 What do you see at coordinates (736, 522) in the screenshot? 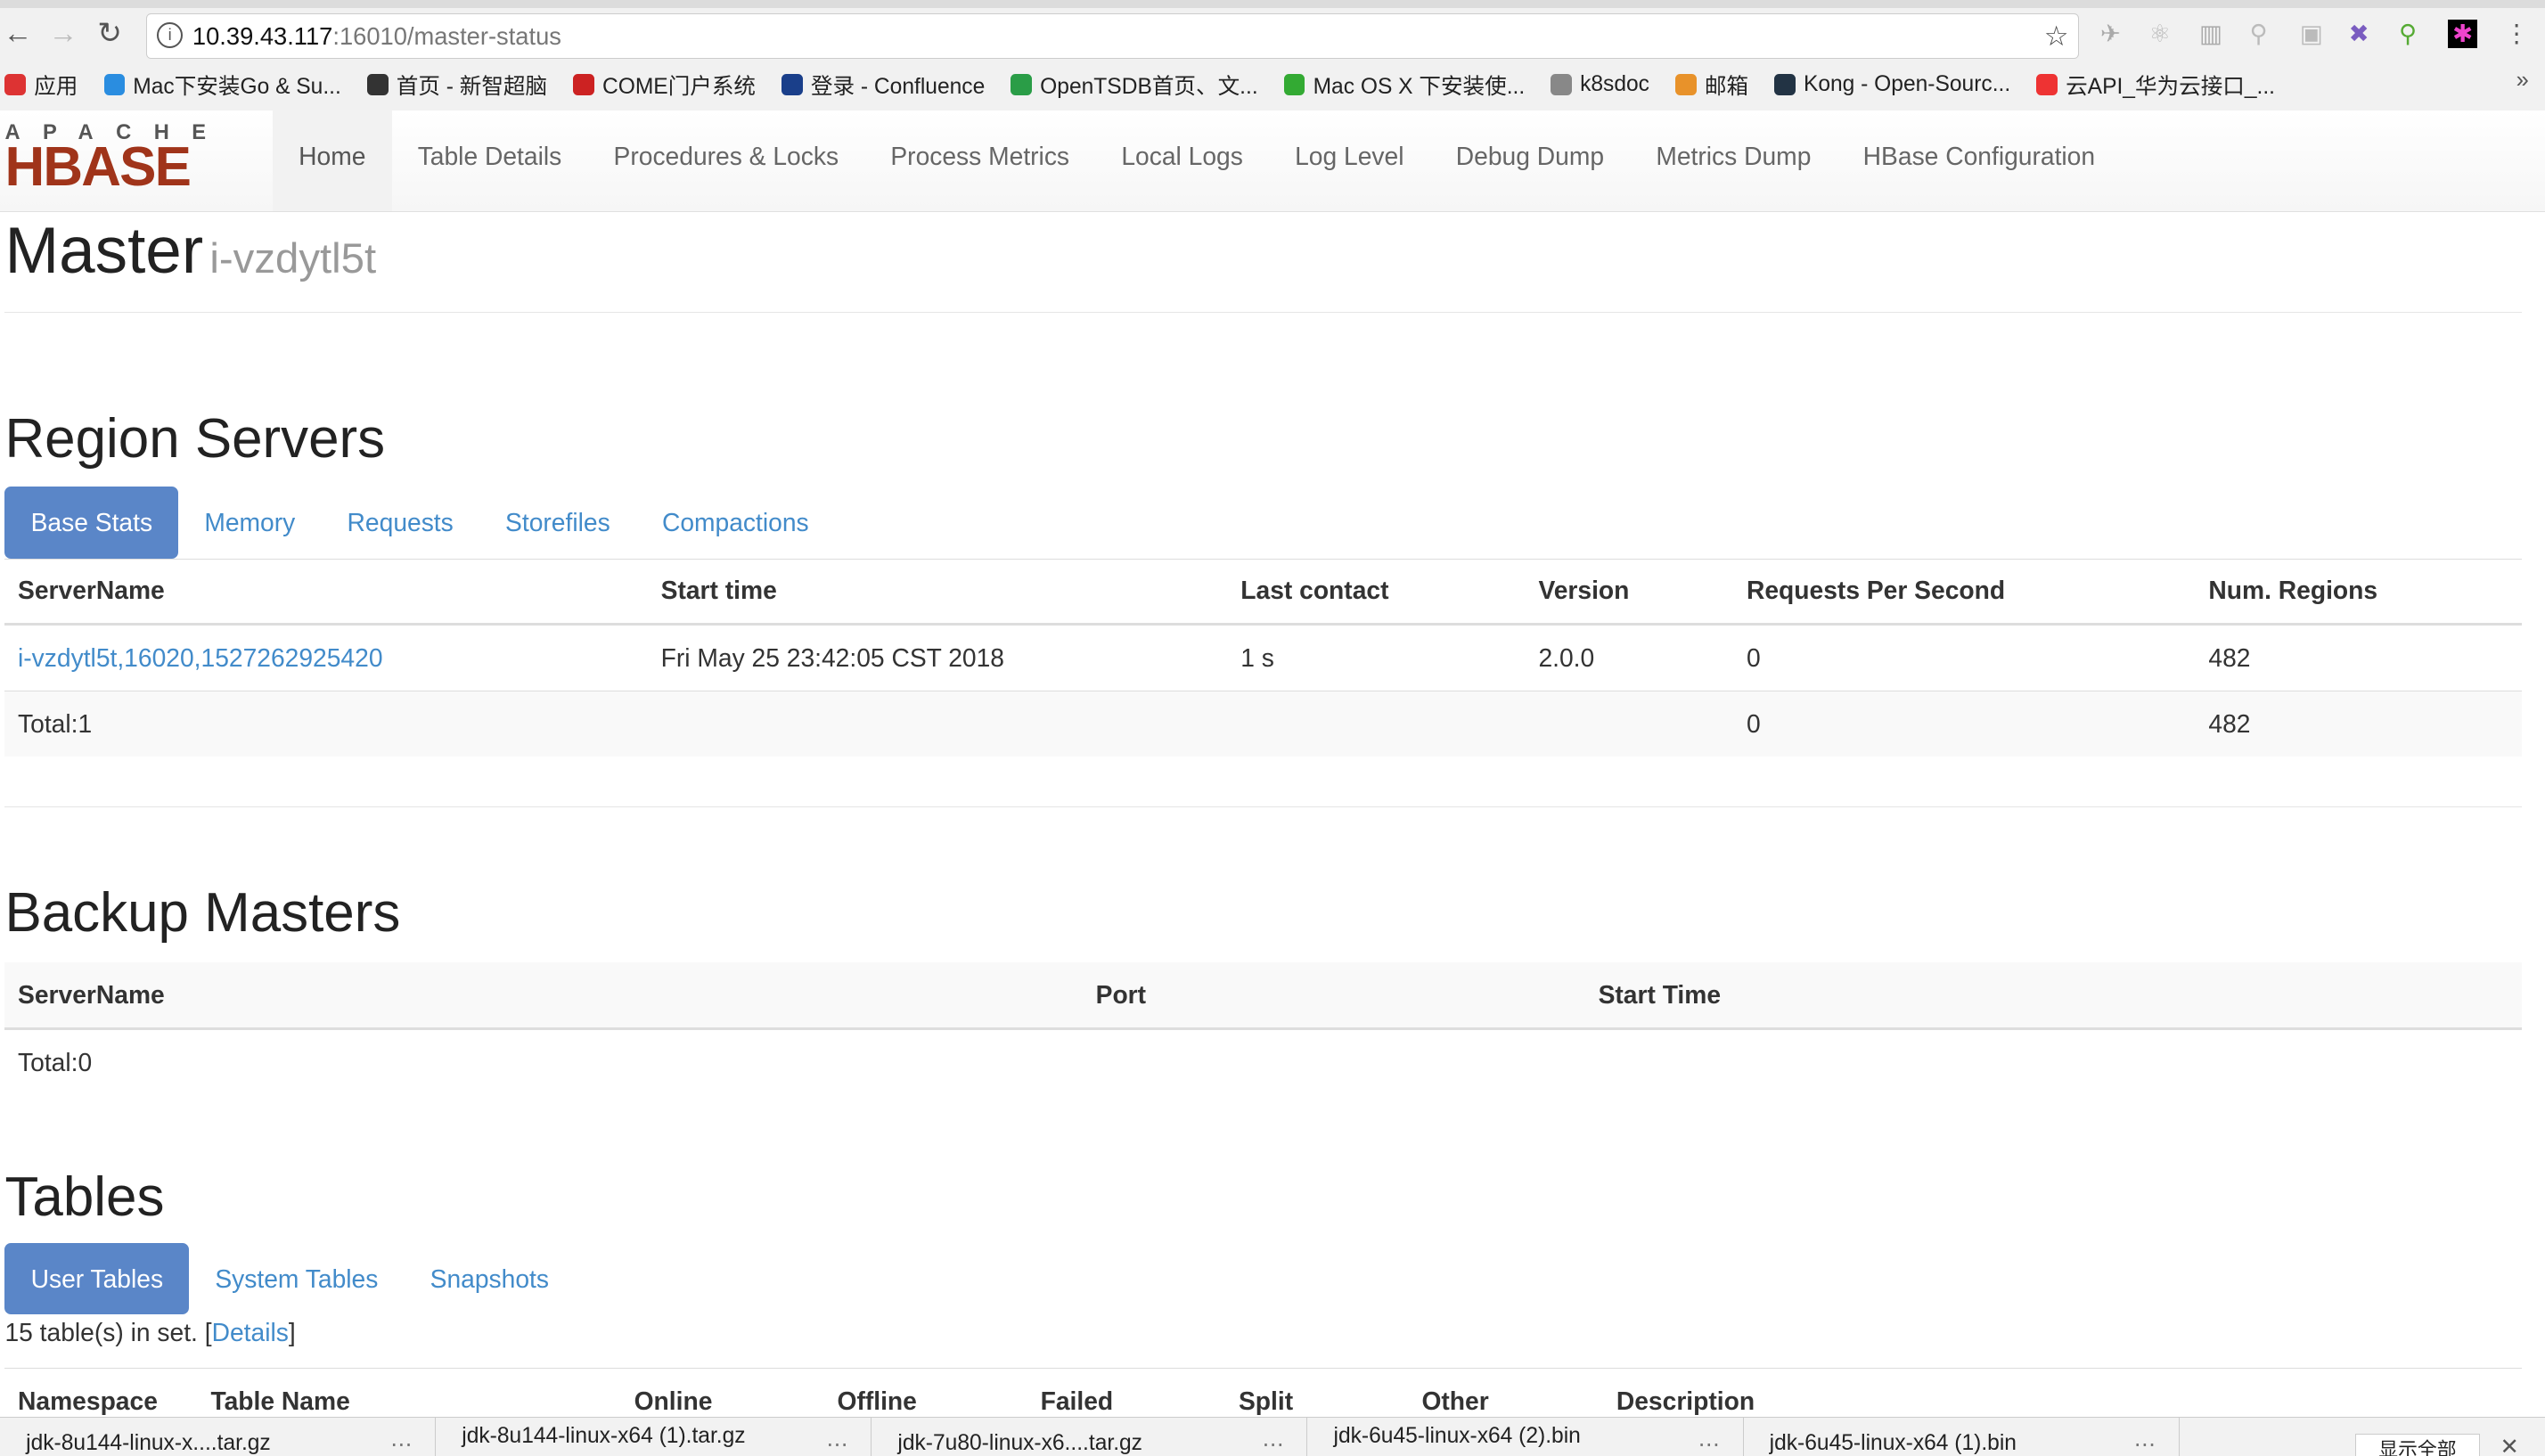
I see `tab-compactions: Compactions` at bounding box center [736, 522].